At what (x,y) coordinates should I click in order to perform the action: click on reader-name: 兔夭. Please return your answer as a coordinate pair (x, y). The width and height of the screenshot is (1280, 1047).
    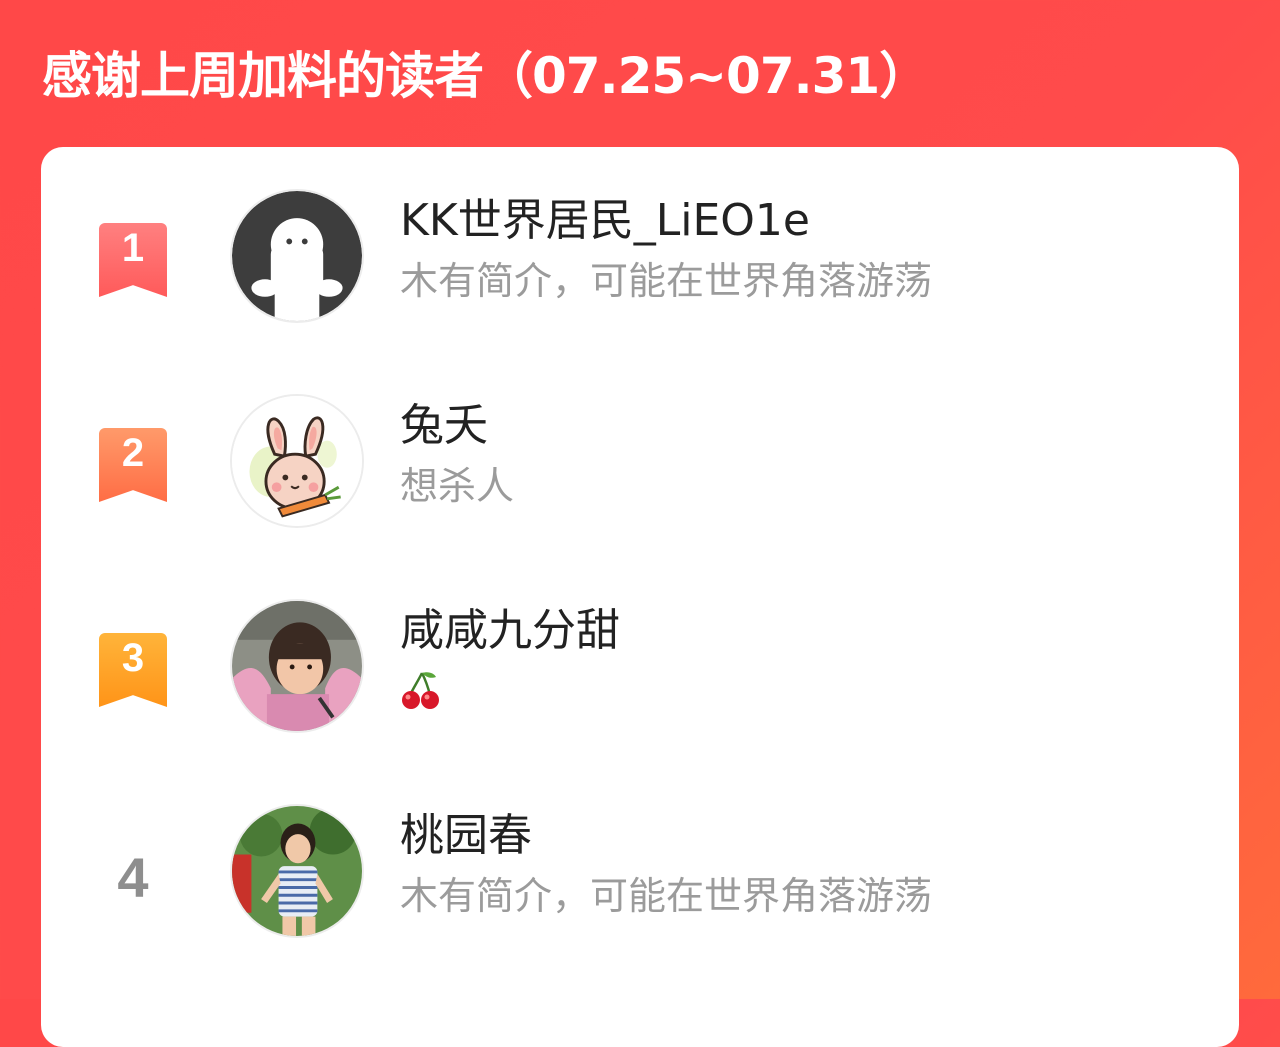
    Looking at the image, I should click on (444, 426).